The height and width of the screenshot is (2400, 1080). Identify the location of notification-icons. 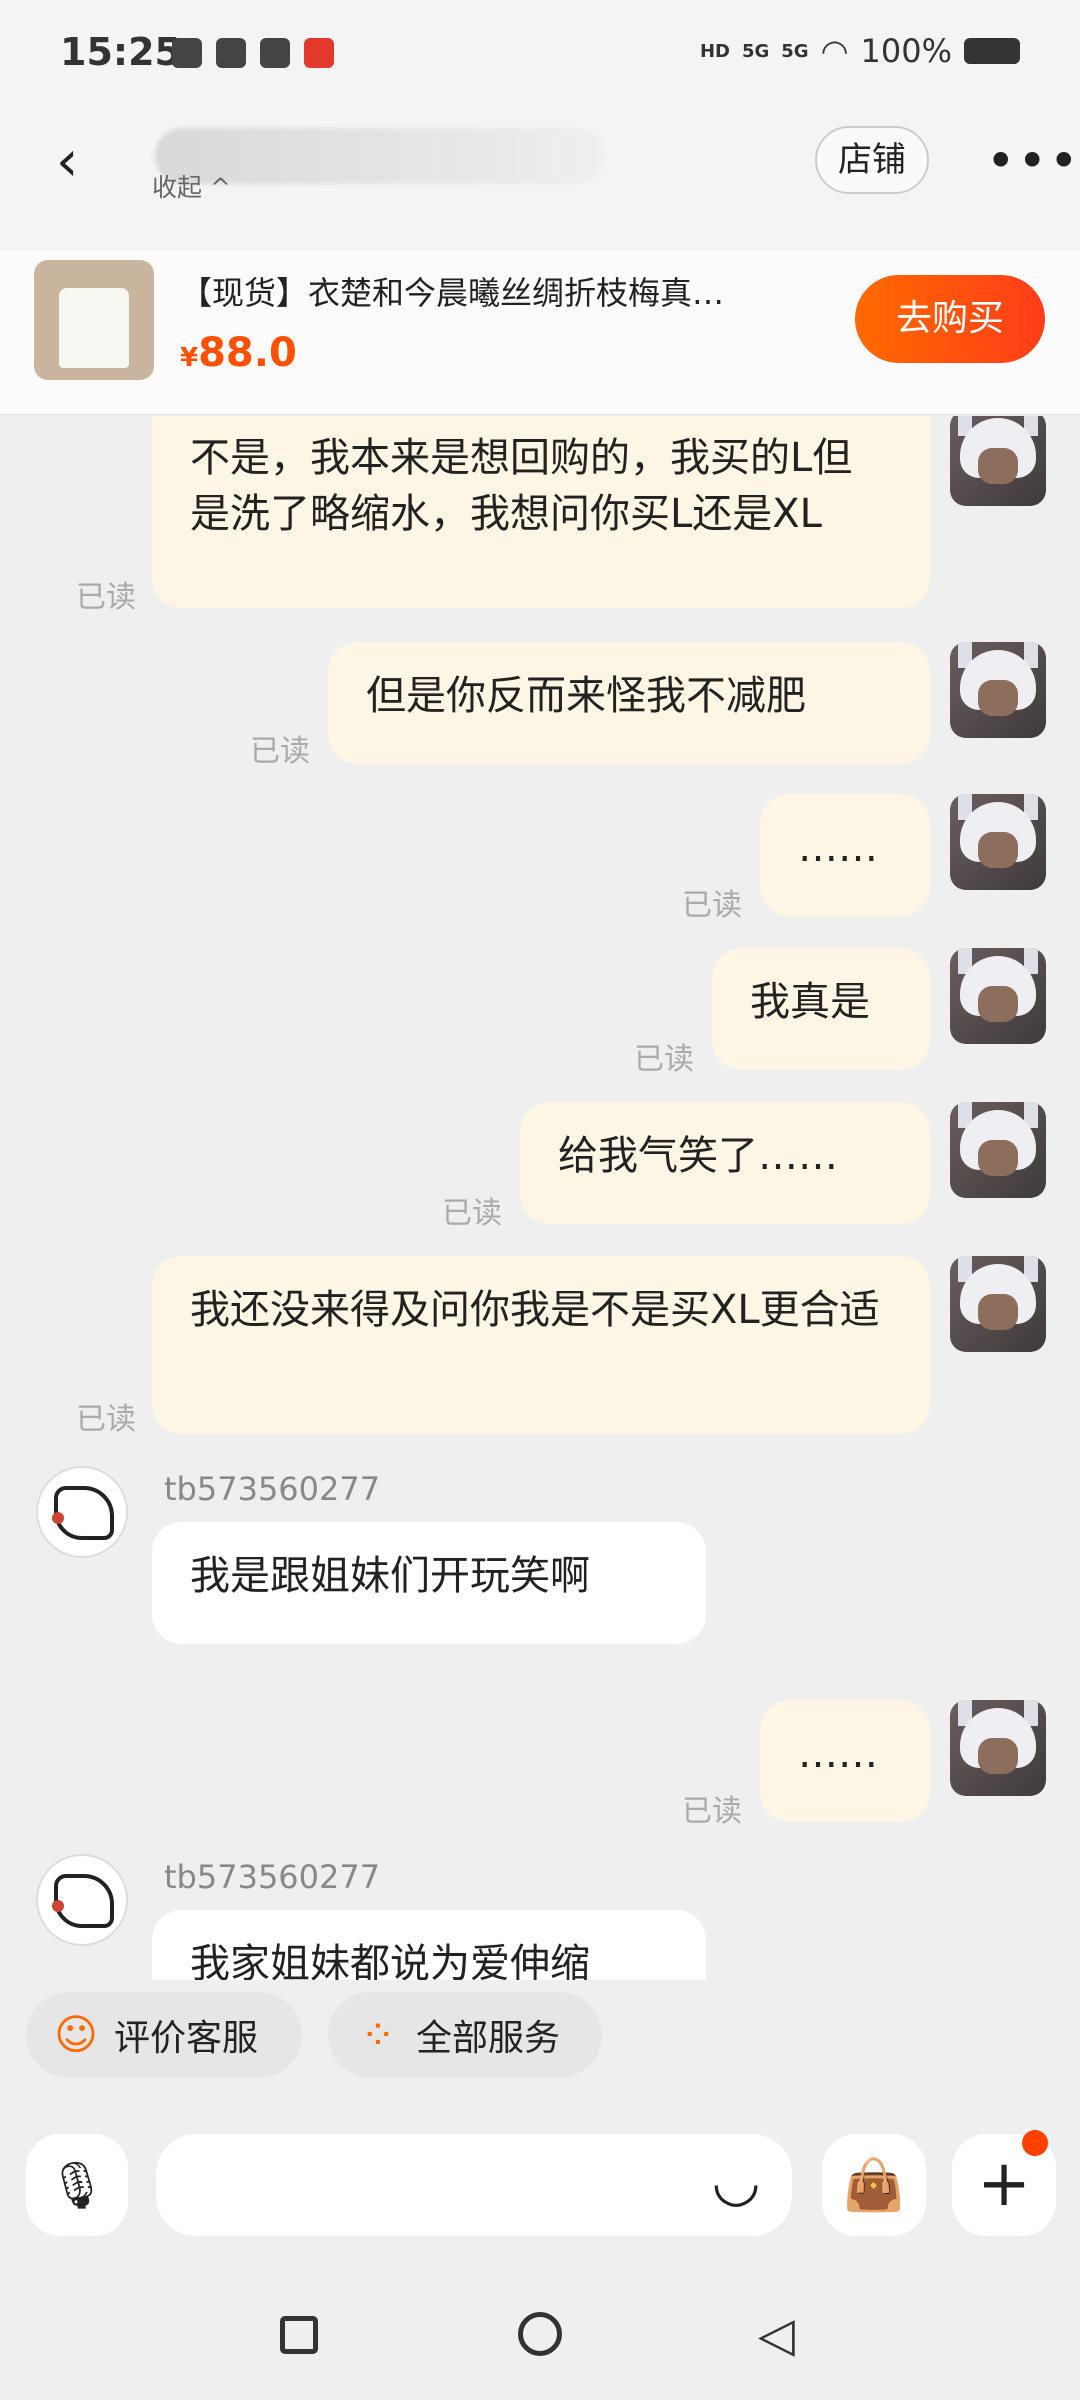
(253, 53).